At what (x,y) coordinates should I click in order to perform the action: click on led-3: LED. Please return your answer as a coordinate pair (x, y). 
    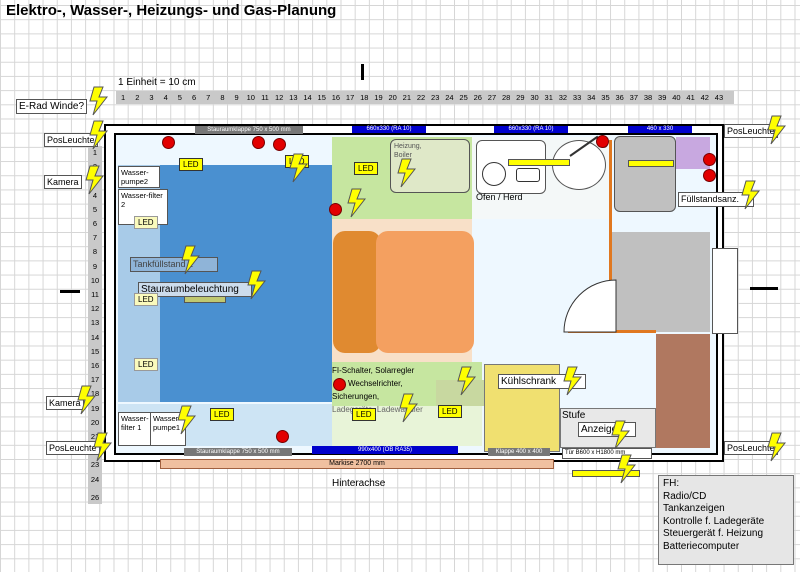
    Looking at the image, I should click on (366, 168).